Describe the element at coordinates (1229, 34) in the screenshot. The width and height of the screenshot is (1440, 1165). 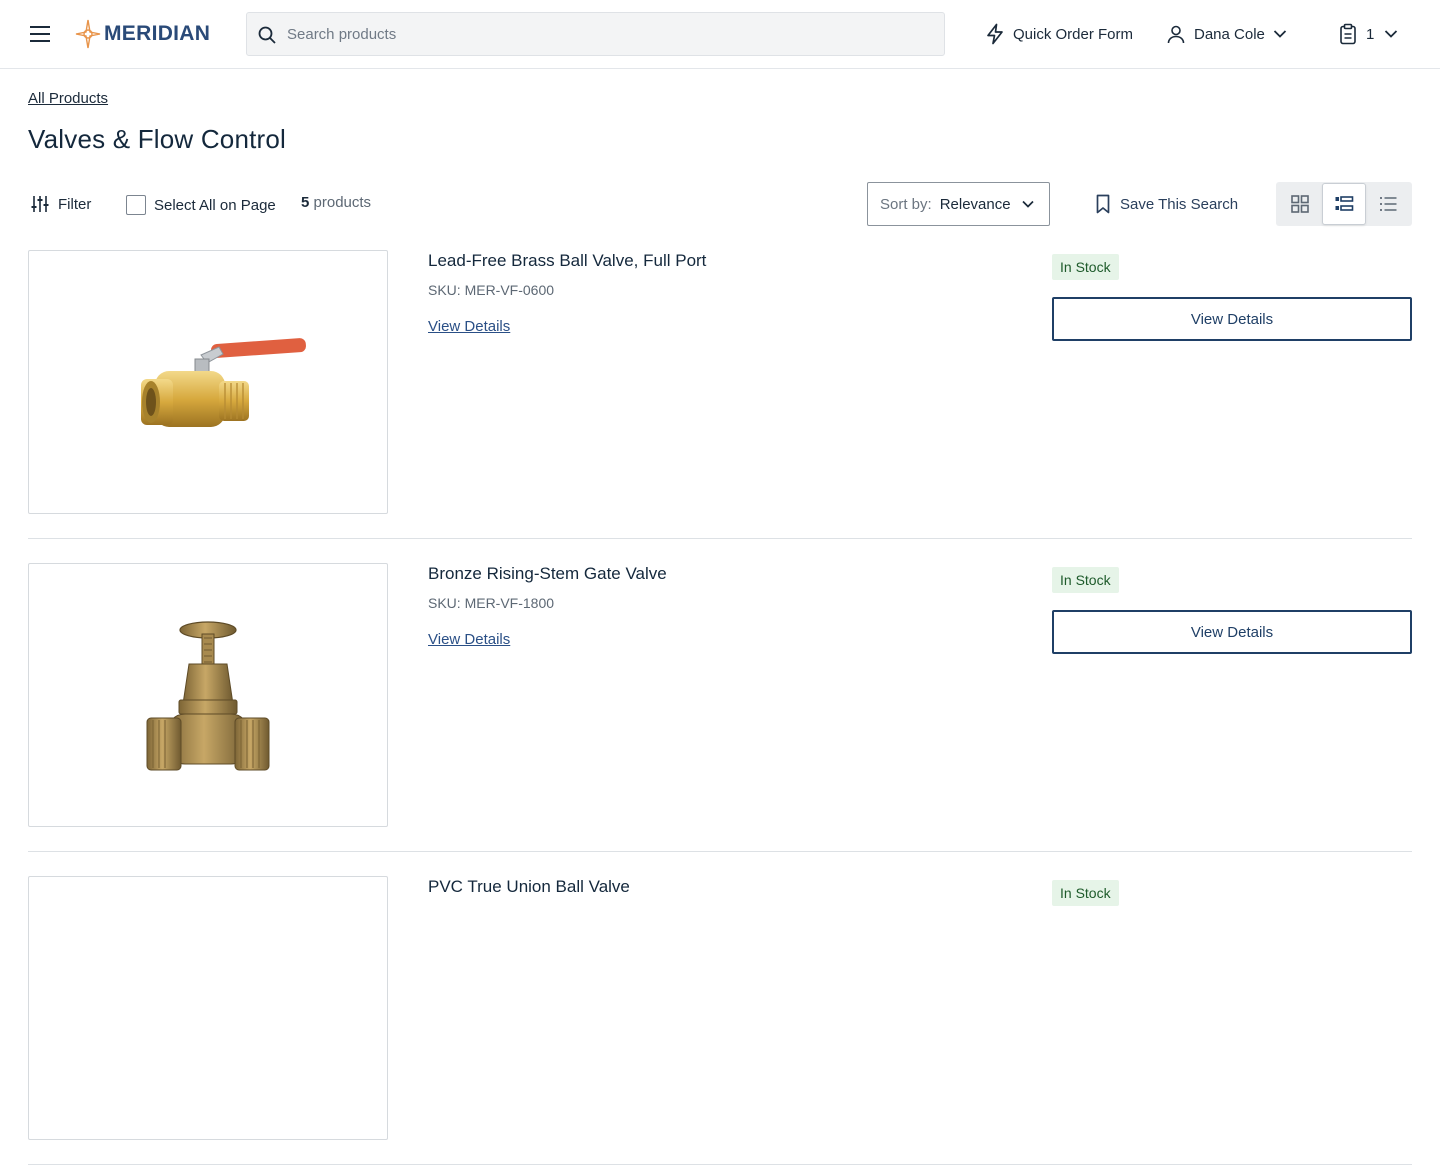
I see `user-name: Dana Cole` at that location.